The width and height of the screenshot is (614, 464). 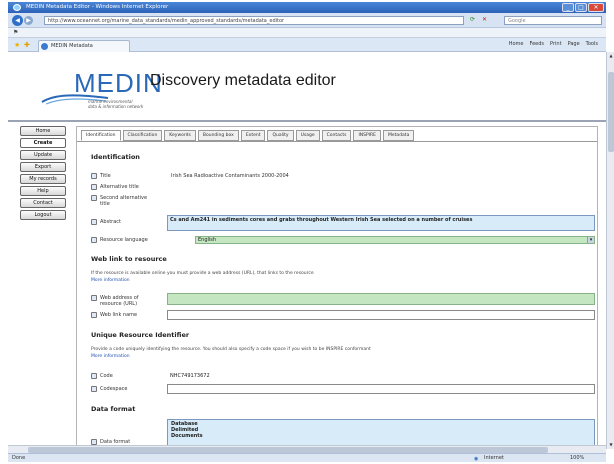 I want to click on zoom-level: 100%, so click(x=577, y=458).